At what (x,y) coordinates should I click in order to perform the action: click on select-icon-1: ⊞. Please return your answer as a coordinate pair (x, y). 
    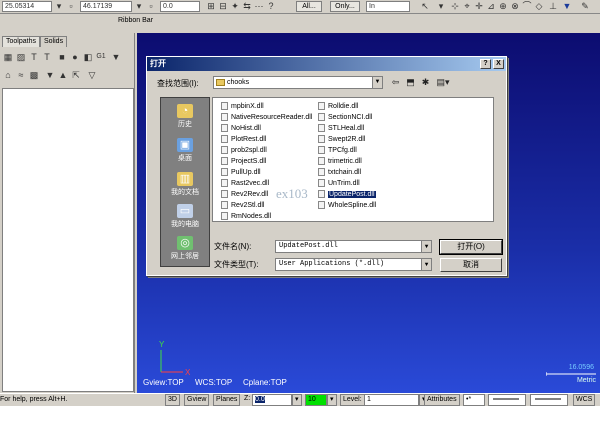
    Looking at the image, I should click on (211, 6).